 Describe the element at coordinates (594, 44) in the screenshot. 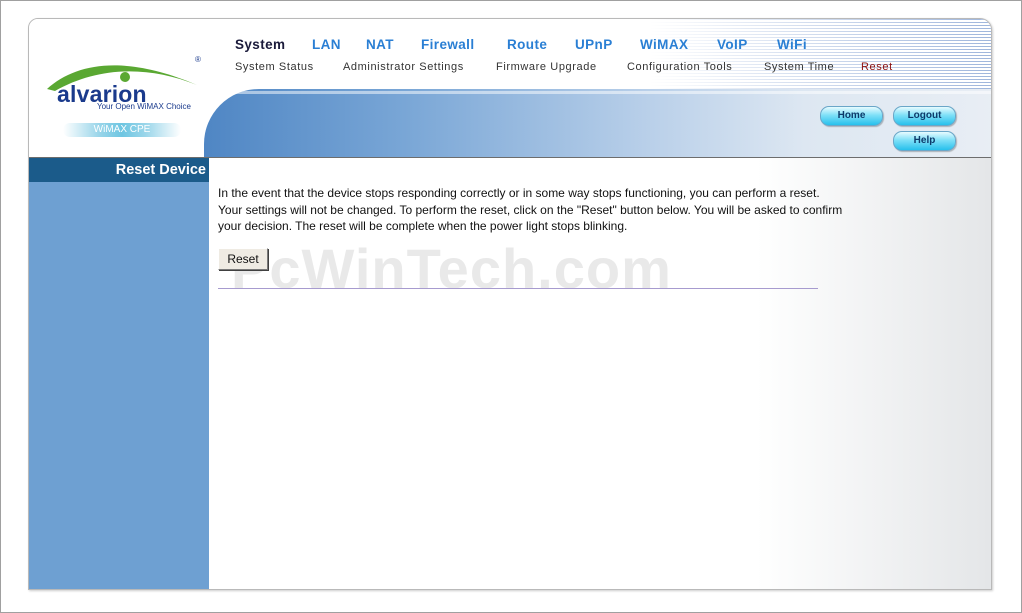

I see `nav-upnp: UPnP` at that location.